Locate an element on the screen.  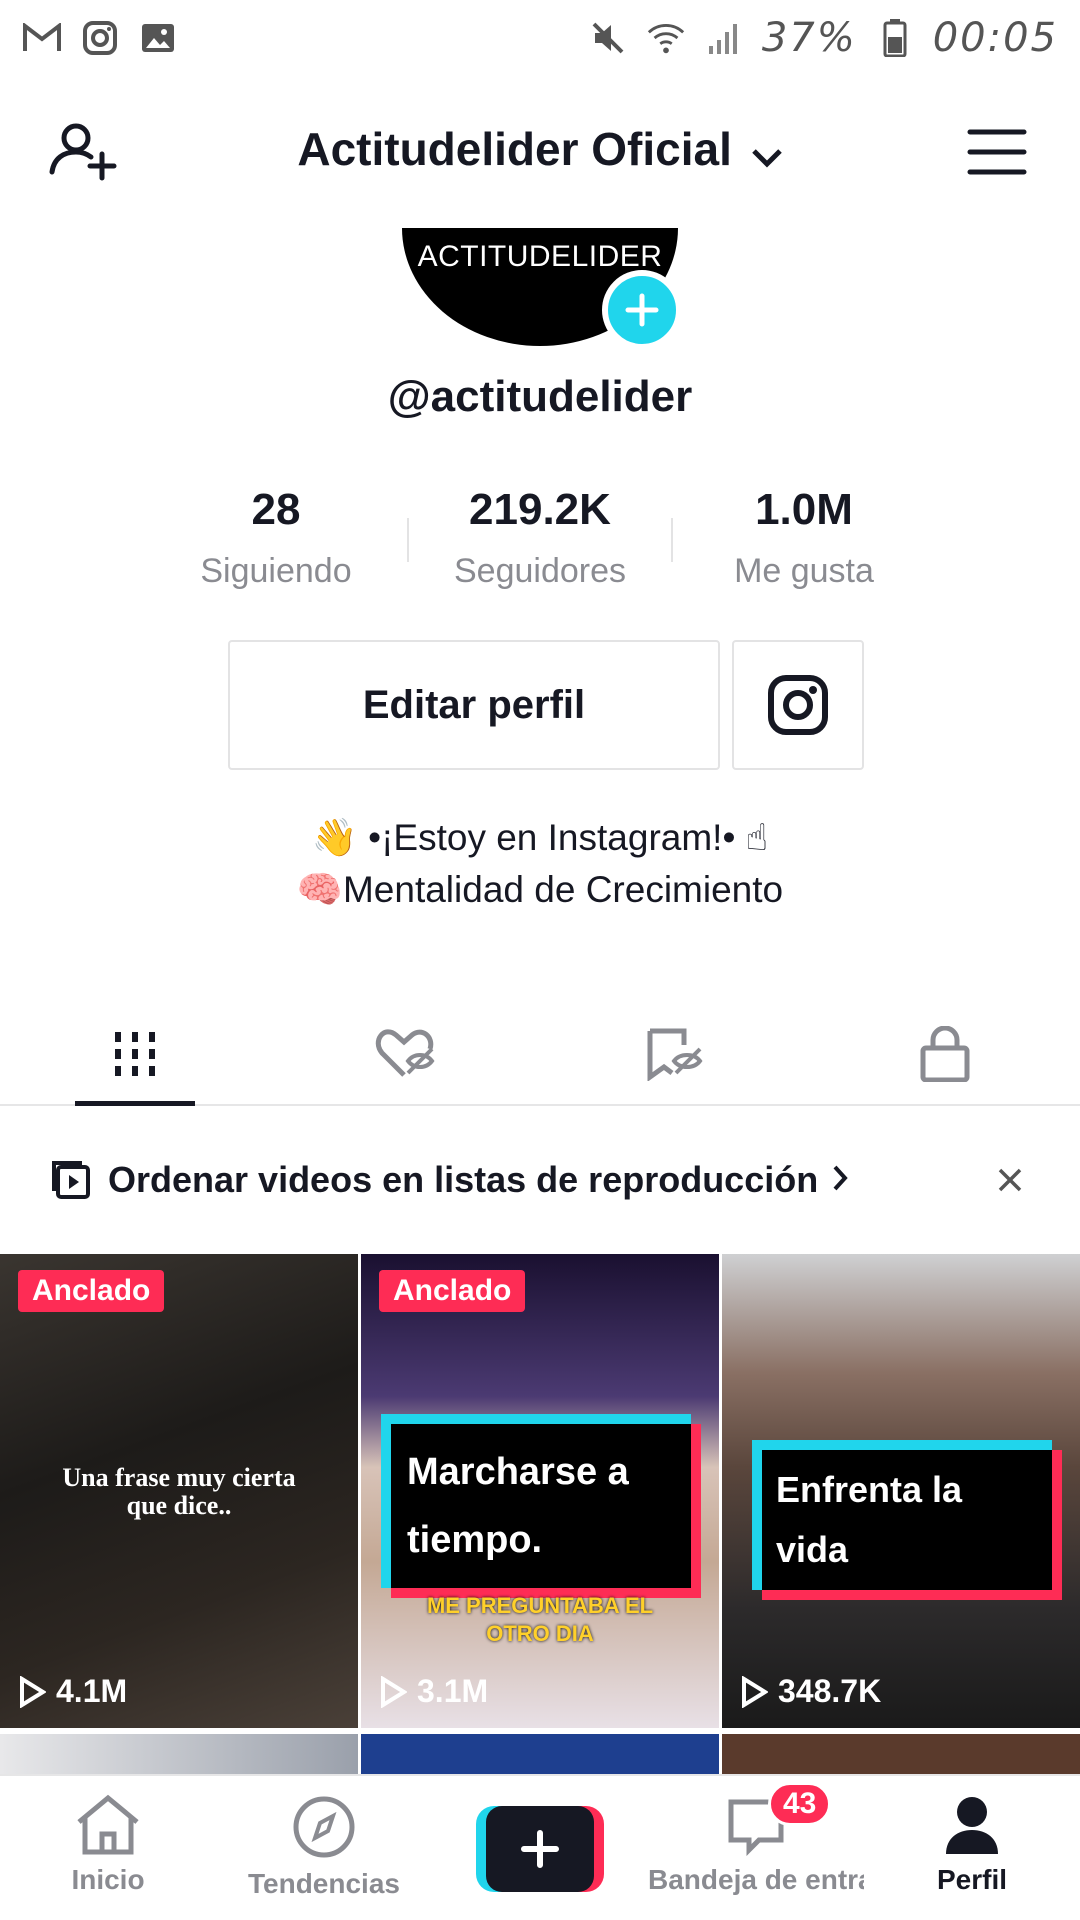
add-avatar-button is located at coordinates (642, 310).